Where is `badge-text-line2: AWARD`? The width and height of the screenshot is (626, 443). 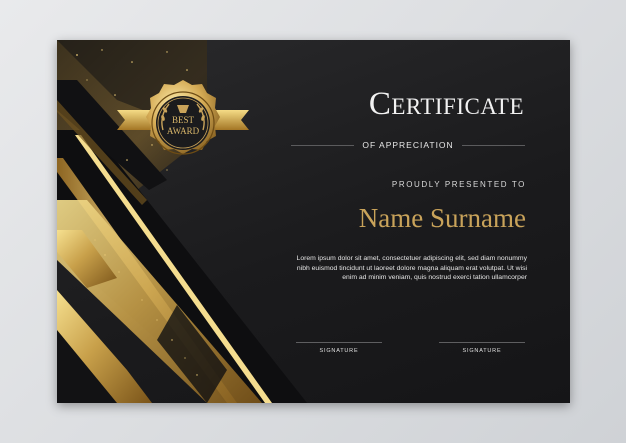 badge-text-line2: AWARD is located at coordinates (183, 131).